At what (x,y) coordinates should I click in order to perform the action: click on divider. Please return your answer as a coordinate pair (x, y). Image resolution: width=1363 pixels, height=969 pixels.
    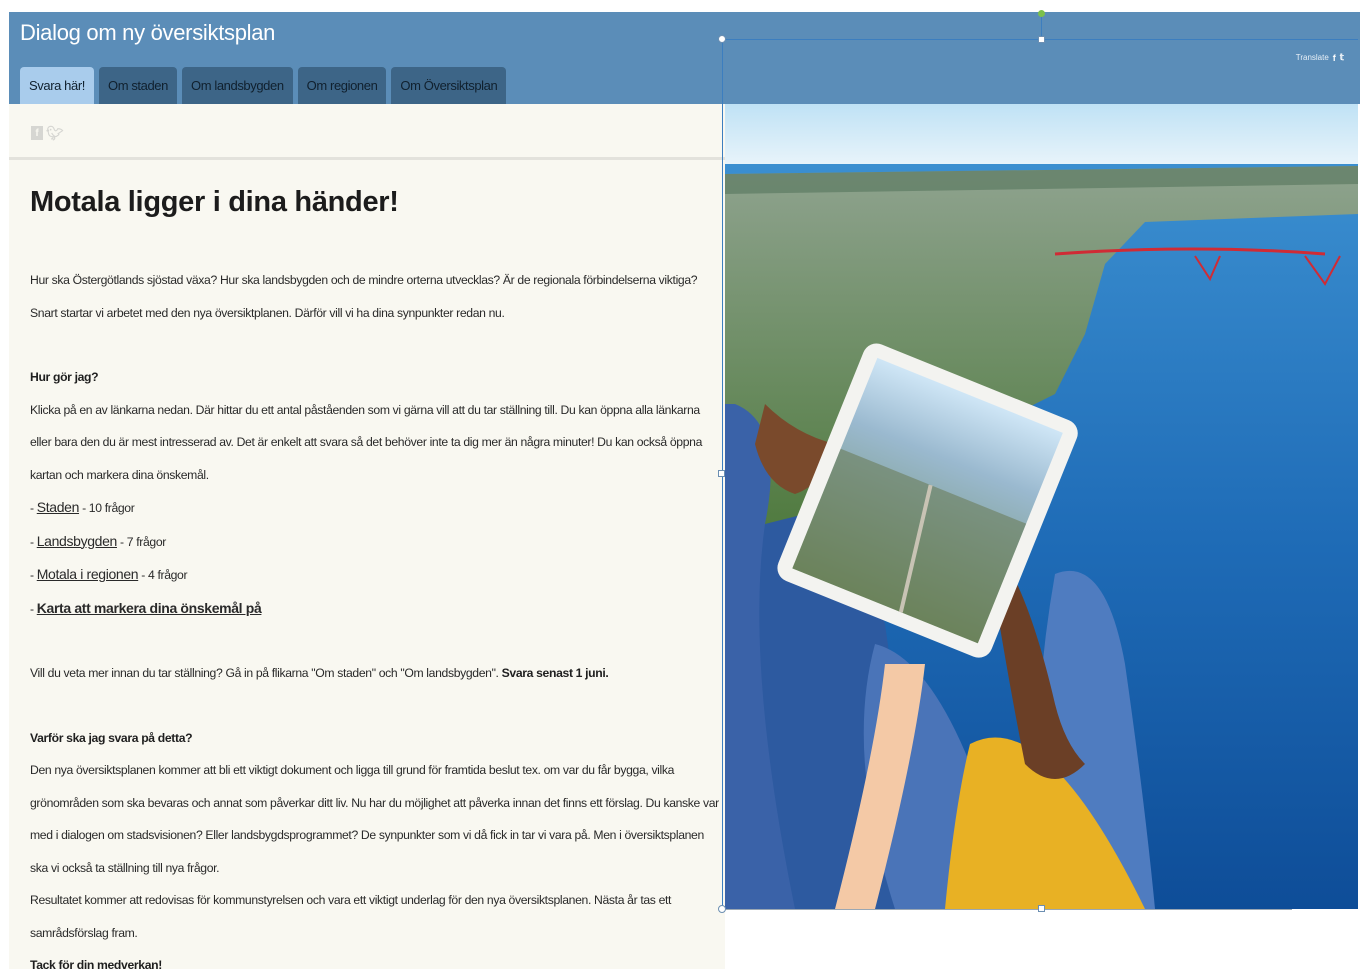
    Looking at the image, I should click on (367, 158).